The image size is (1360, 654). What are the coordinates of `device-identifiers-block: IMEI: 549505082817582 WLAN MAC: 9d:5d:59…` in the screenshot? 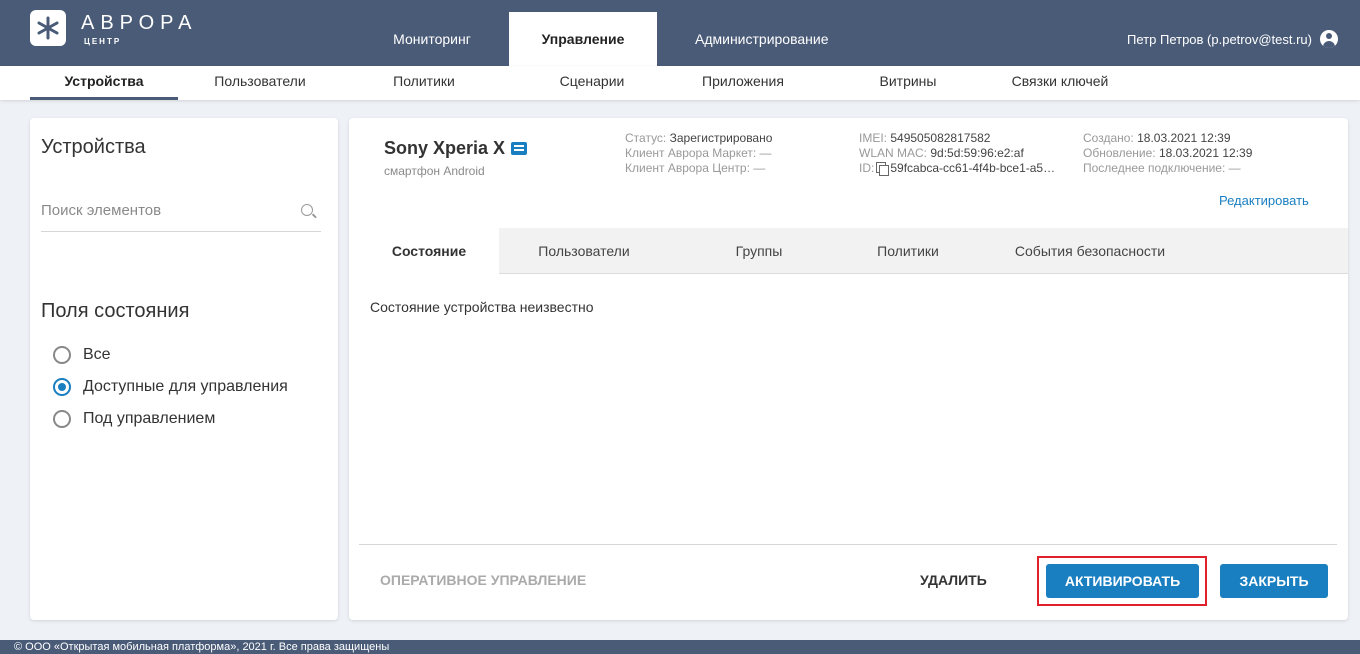 It's located at (957, 153).